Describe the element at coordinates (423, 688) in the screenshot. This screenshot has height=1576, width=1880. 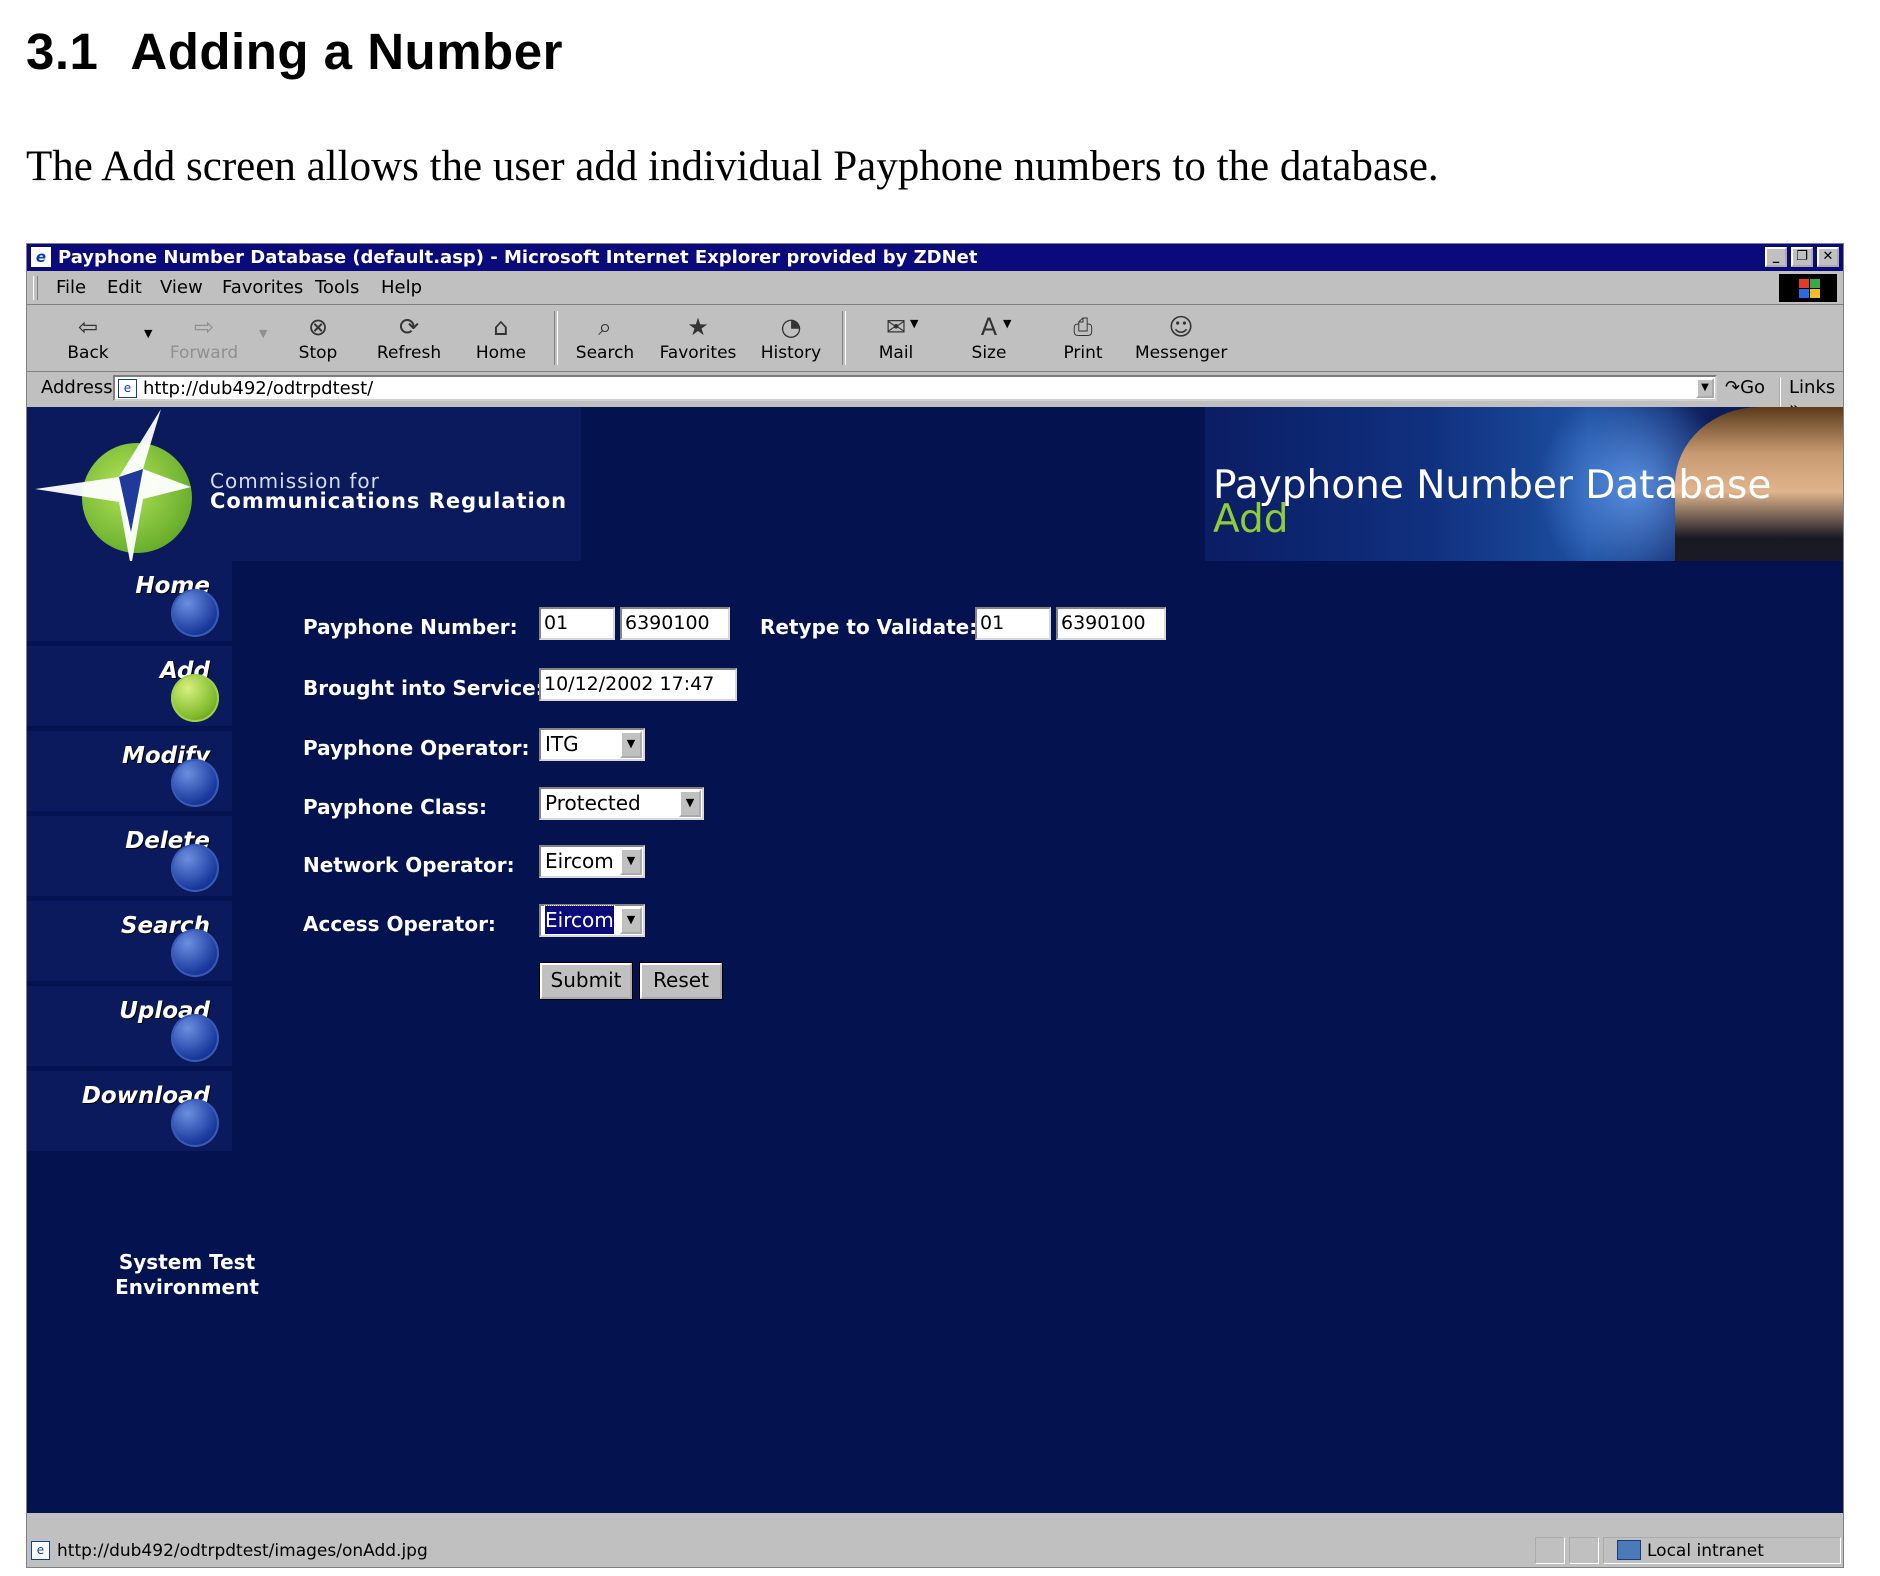
I see `service-date-label: Brought into Service:` at that location.